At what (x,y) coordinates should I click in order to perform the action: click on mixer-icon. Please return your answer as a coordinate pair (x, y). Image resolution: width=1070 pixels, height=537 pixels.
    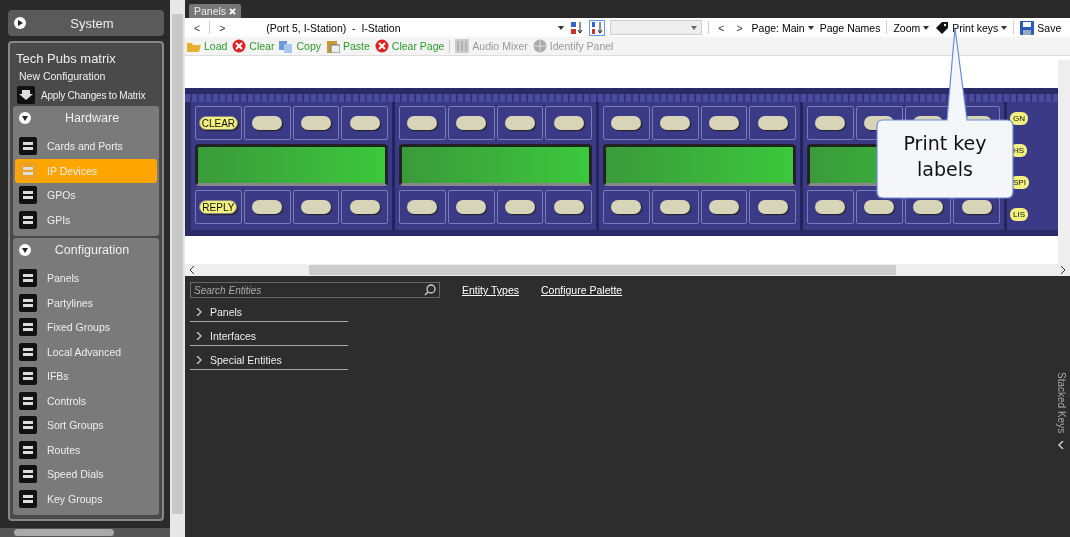
    Looking at the image, I should click on (462, 46).